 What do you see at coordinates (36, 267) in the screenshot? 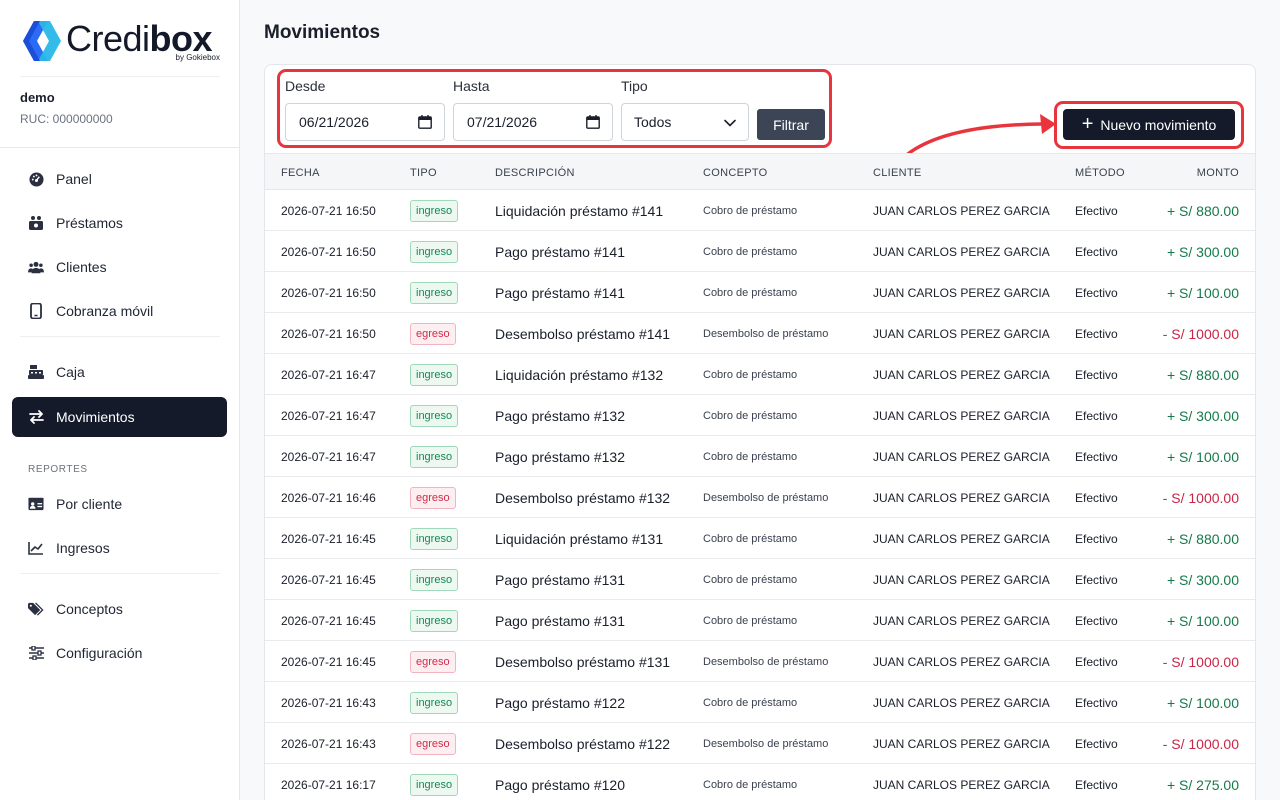
I see `users-icon` at bounding box center [36, 267].